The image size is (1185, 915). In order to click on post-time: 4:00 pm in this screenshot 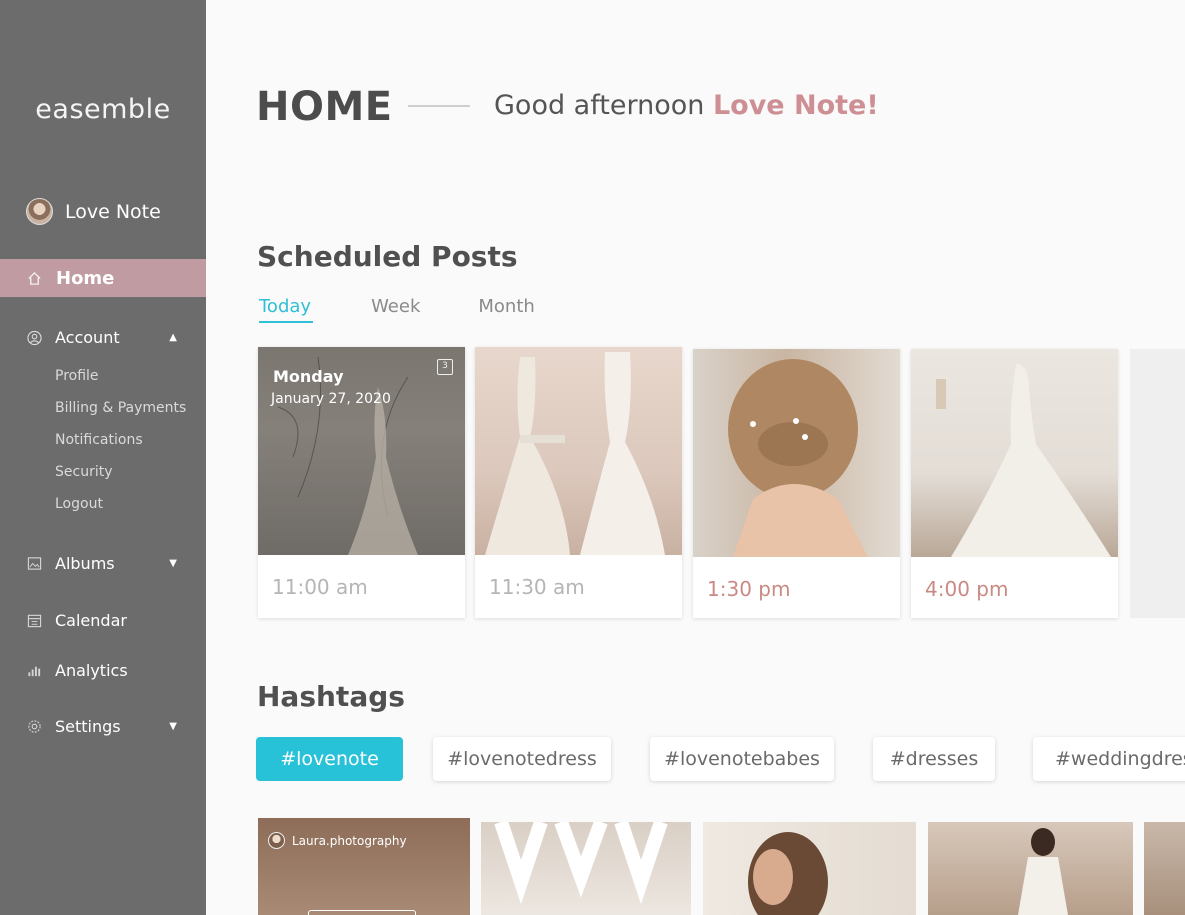, I will do `click(967, 589)`.